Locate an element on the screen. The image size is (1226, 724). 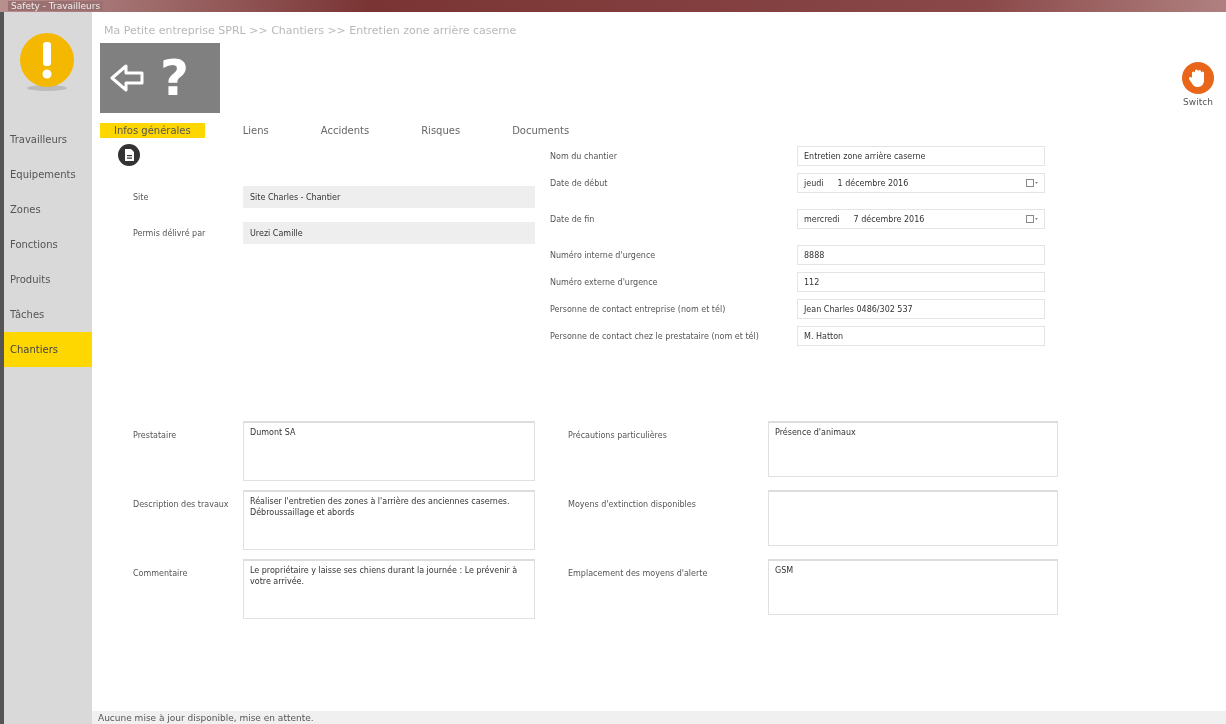
field-label: Personne de contact chez le prestataire (nom et tél) is located at coordinates (655, 336).